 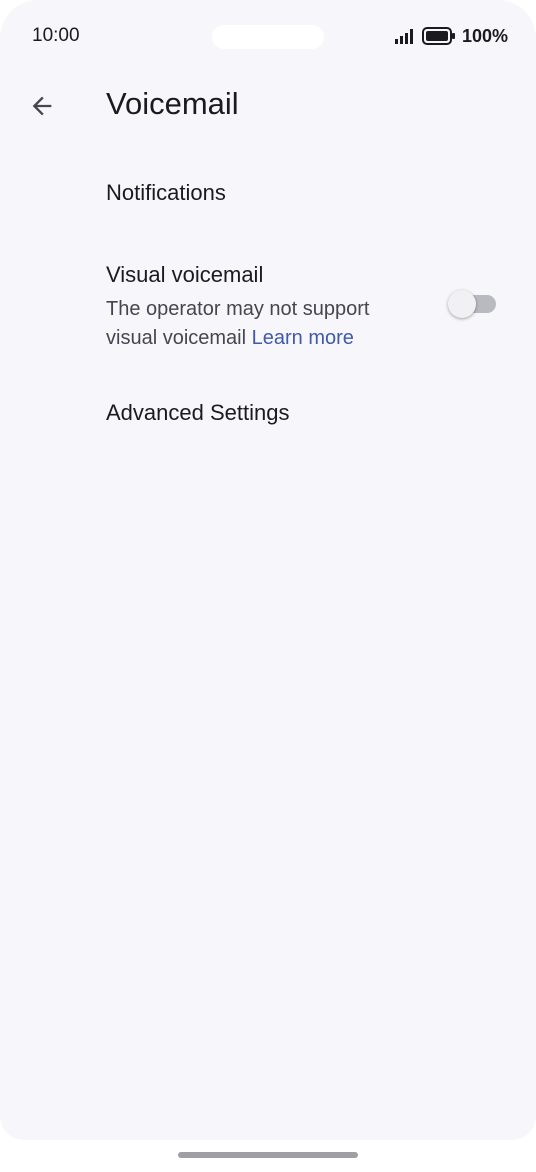 What do you see at coordinates (172, 103) in the screenshot?
I see `page-title: Voicemail` at bounding box center [172, 103].